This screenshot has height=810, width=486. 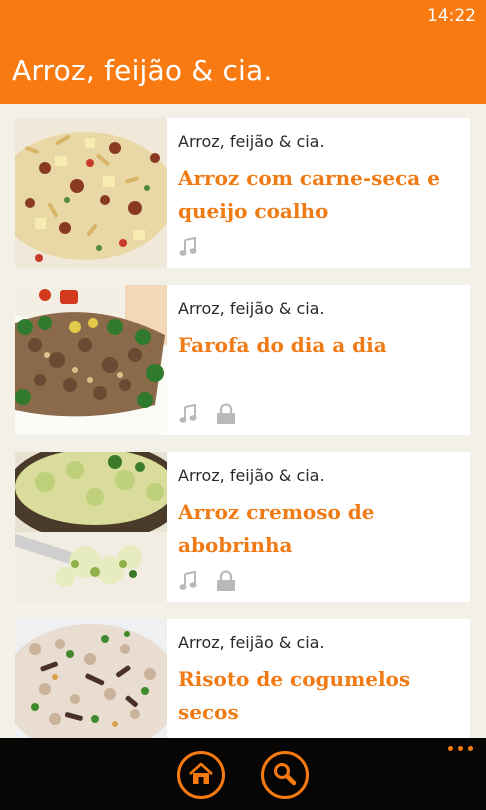 I want to click on page-title: Arroz, feijão & cia., so click(x=142, y=70).